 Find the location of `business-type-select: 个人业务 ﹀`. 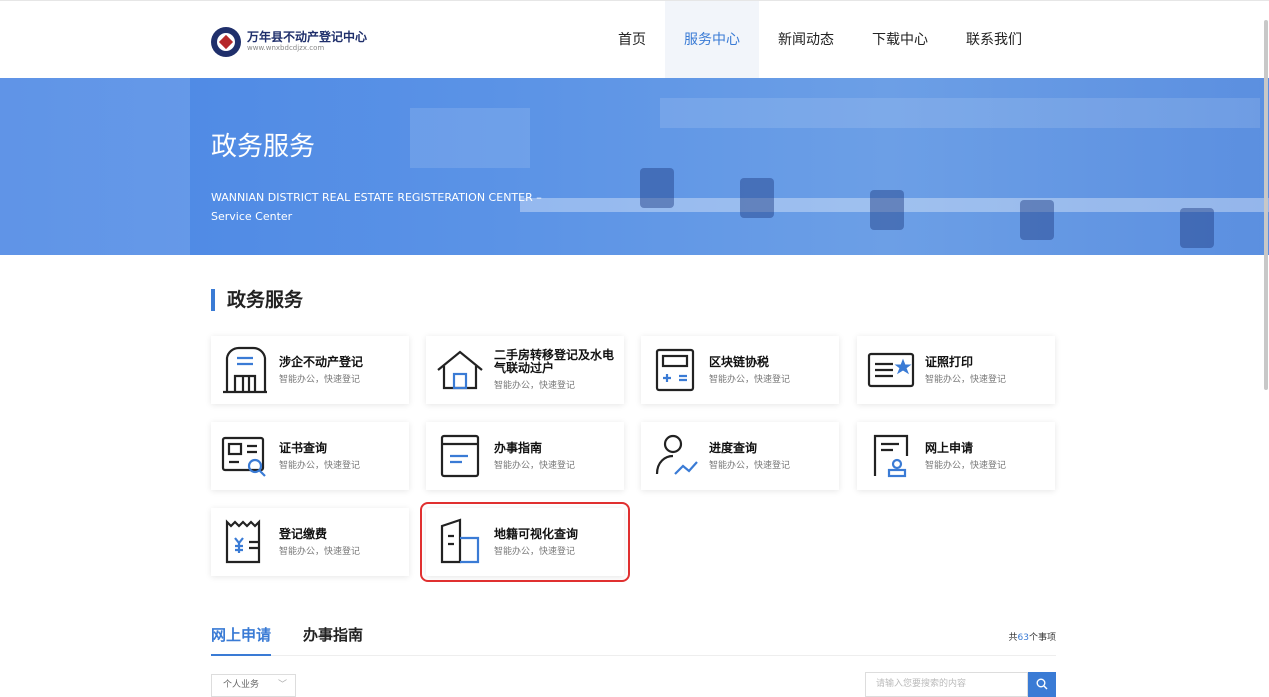

business-type-select: 个人业务 ﹀ is located at coordinates (253, 685).